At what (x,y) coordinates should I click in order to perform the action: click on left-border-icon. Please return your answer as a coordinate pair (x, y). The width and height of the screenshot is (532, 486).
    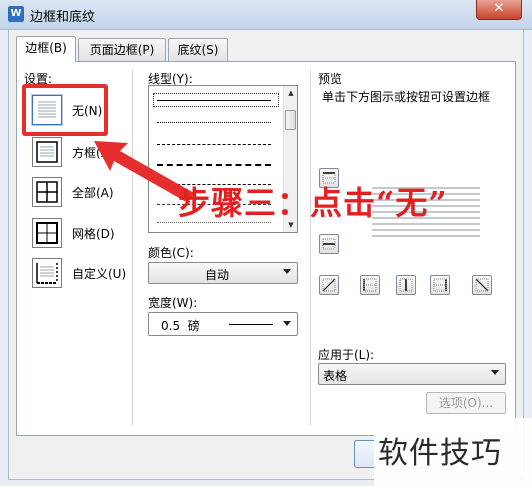
    Looking at the image, I should click on (370, 285).